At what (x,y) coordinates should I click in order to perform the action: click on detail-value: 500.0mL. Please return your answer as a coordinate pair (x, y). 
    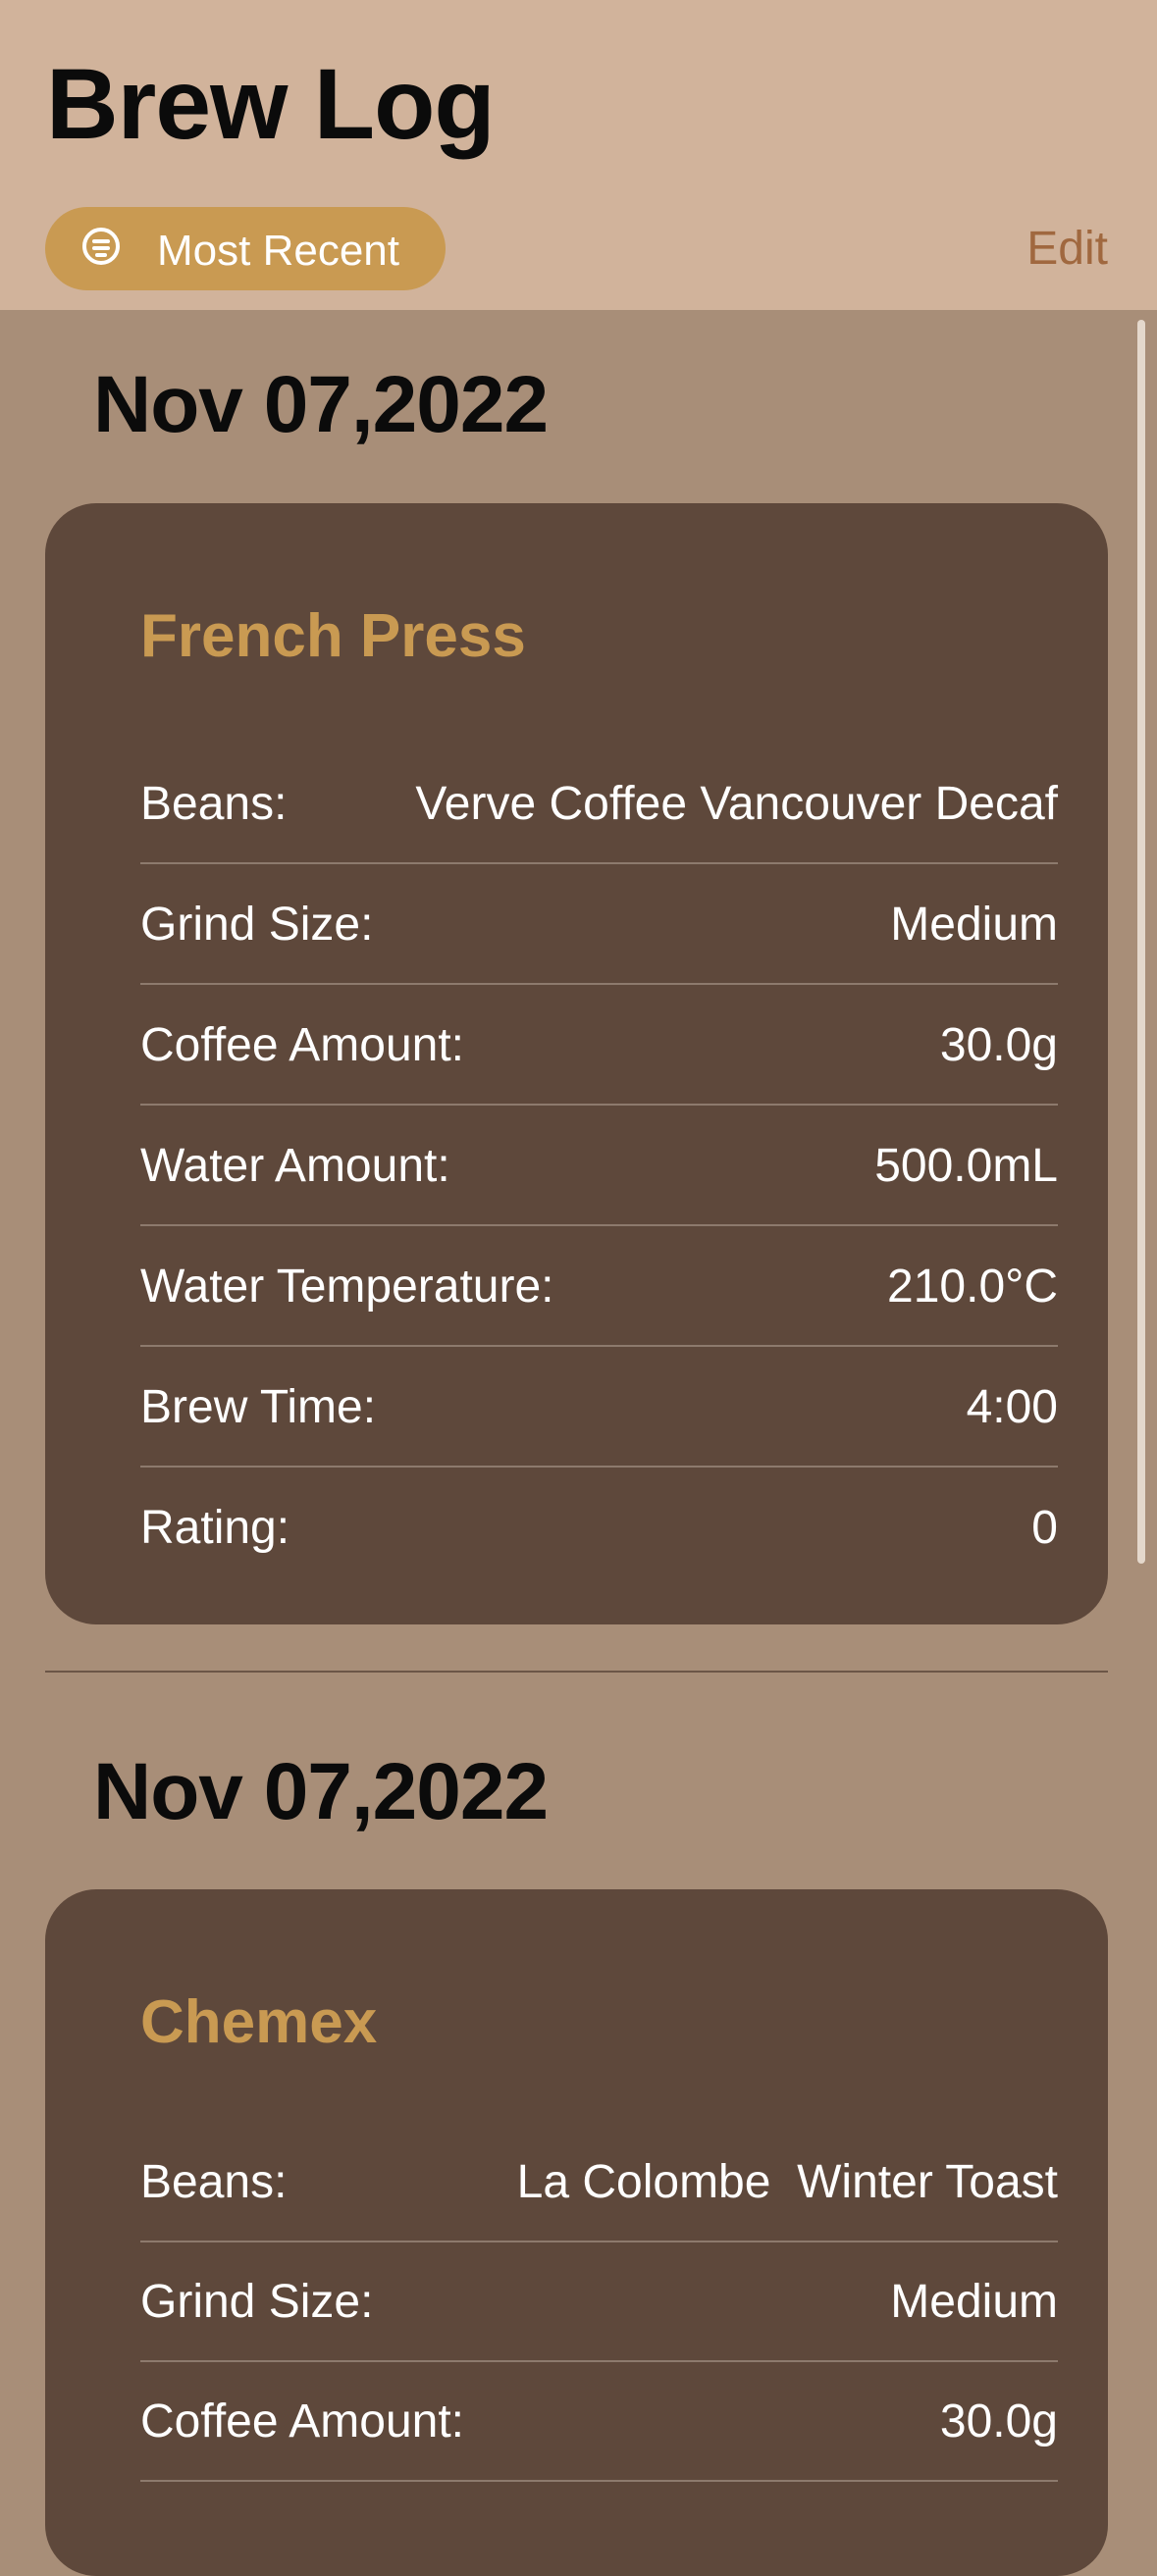
    Looking at the image, I should click on (966, 1166).